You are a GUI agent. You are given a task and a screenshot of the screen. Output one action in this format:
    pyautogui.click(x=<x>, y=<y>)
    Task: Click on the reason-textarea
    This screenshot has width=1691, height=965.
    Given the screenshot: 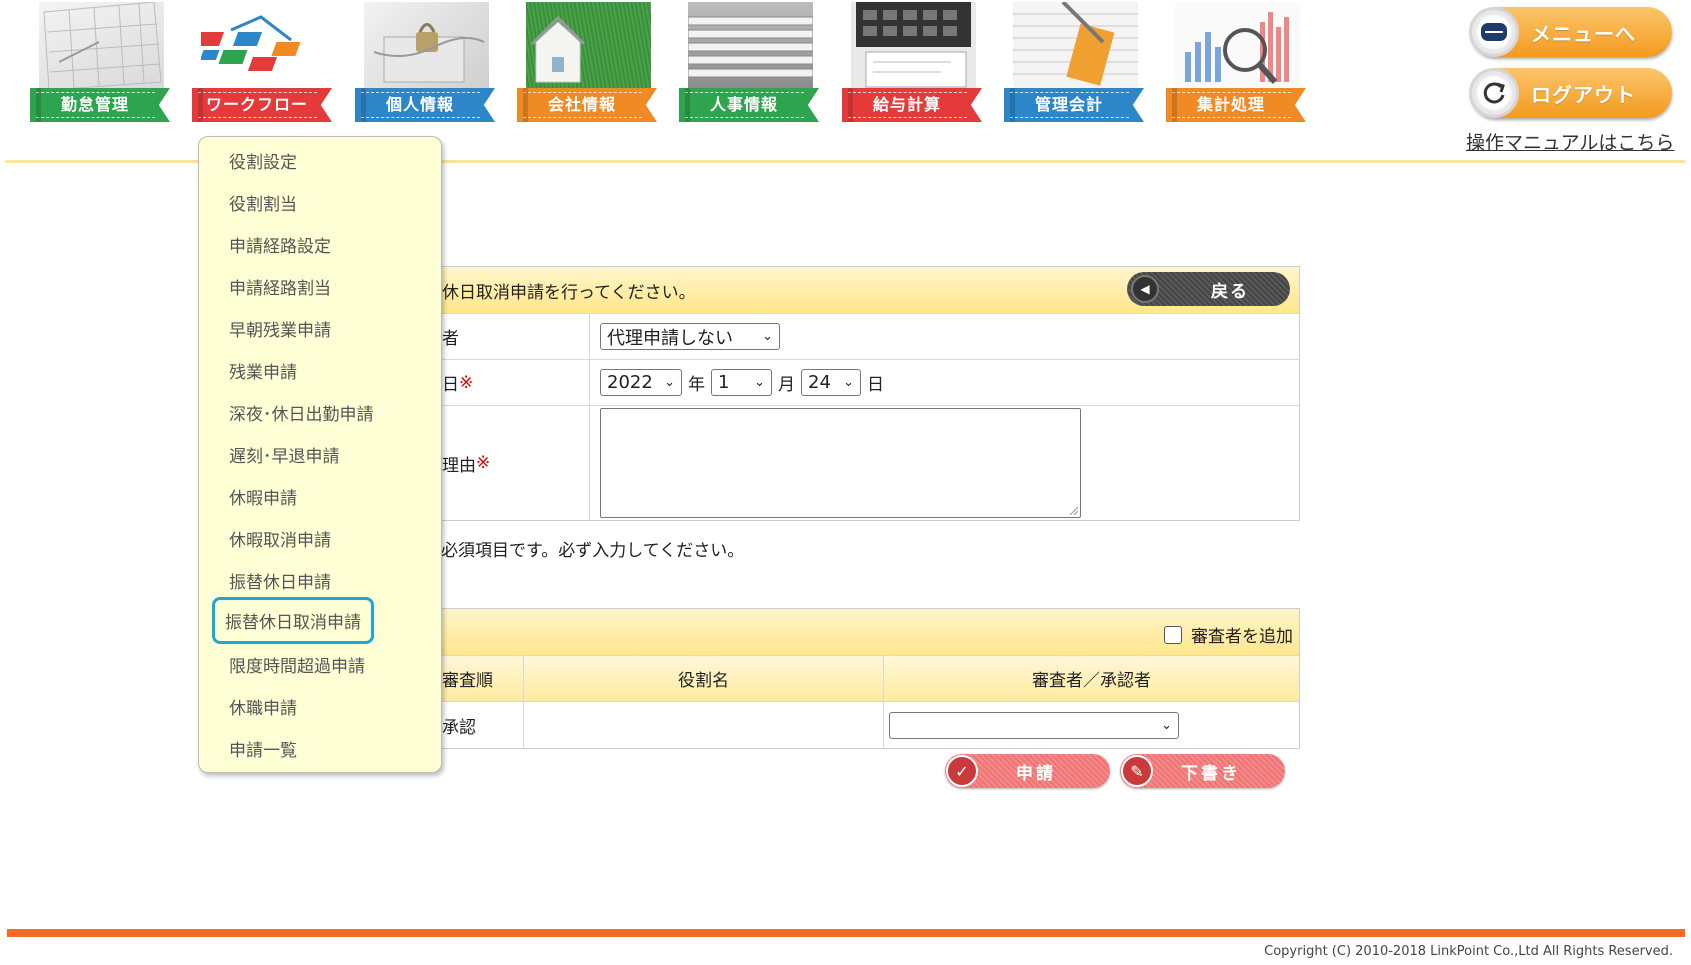 What is the action you would take?
    pyautogui.click(x=840, y=463)
    